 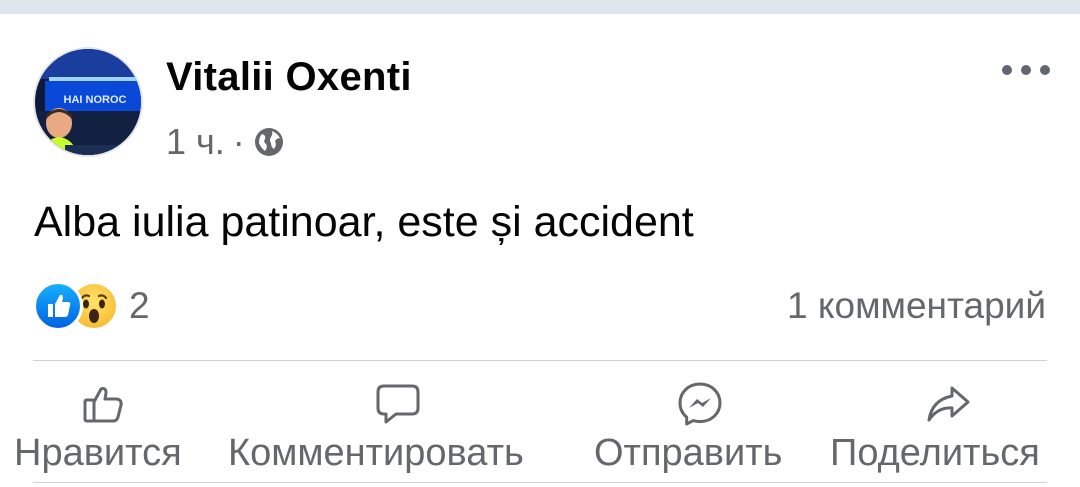 I want to click on post-text: Alba iulia patinoar, este și accident, so click(x=364, y=222).